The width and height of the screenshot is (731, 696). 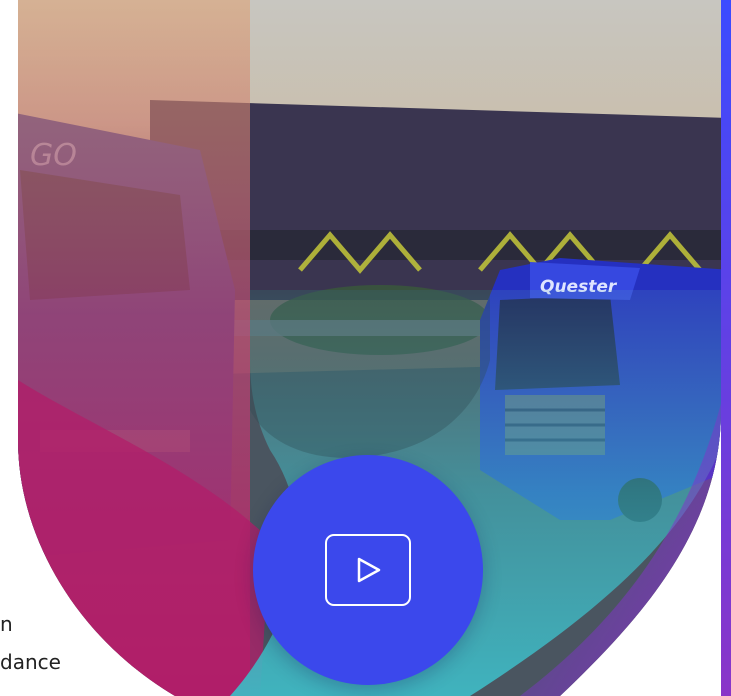 I want to click on play-icon, so click(x=369, y=570).